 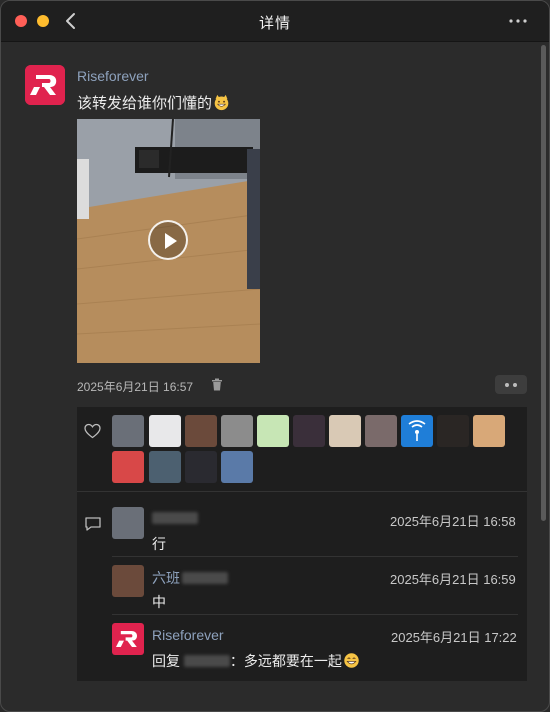 I want to click on window-title: 详情, so click(x=274, y=23).